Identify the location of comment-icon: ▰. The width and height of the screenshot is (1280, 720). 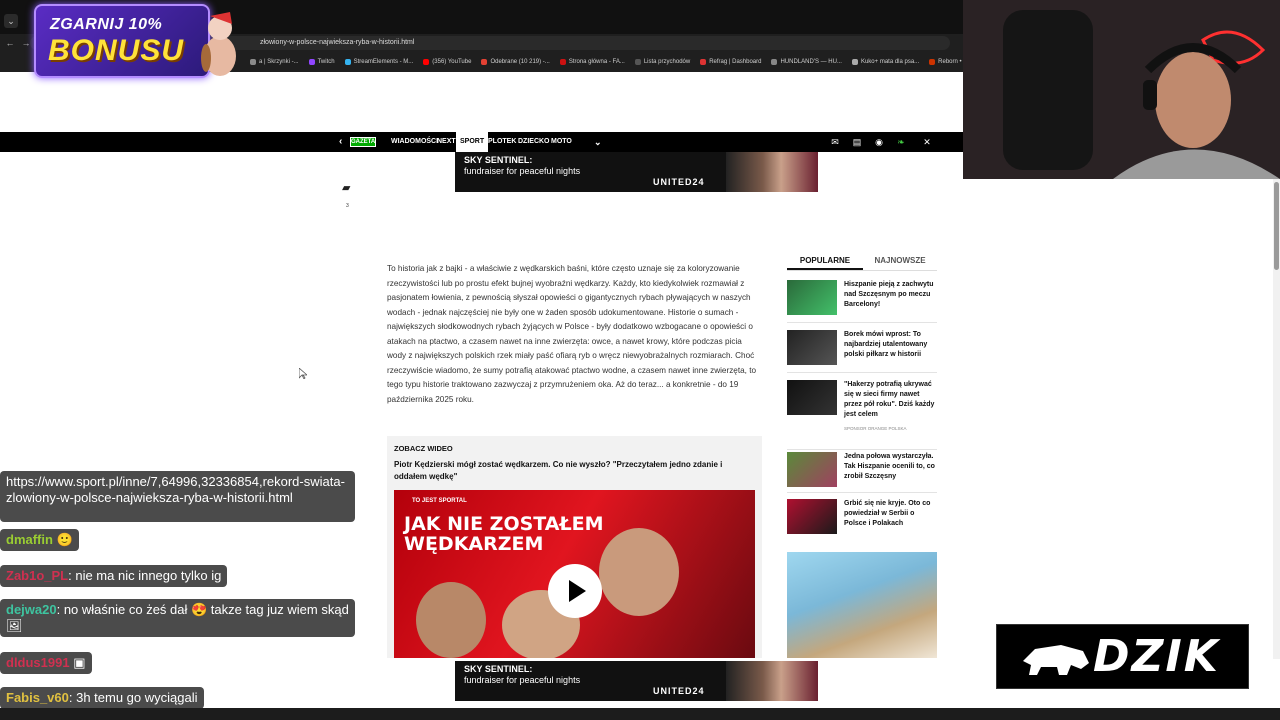
(348, 187).